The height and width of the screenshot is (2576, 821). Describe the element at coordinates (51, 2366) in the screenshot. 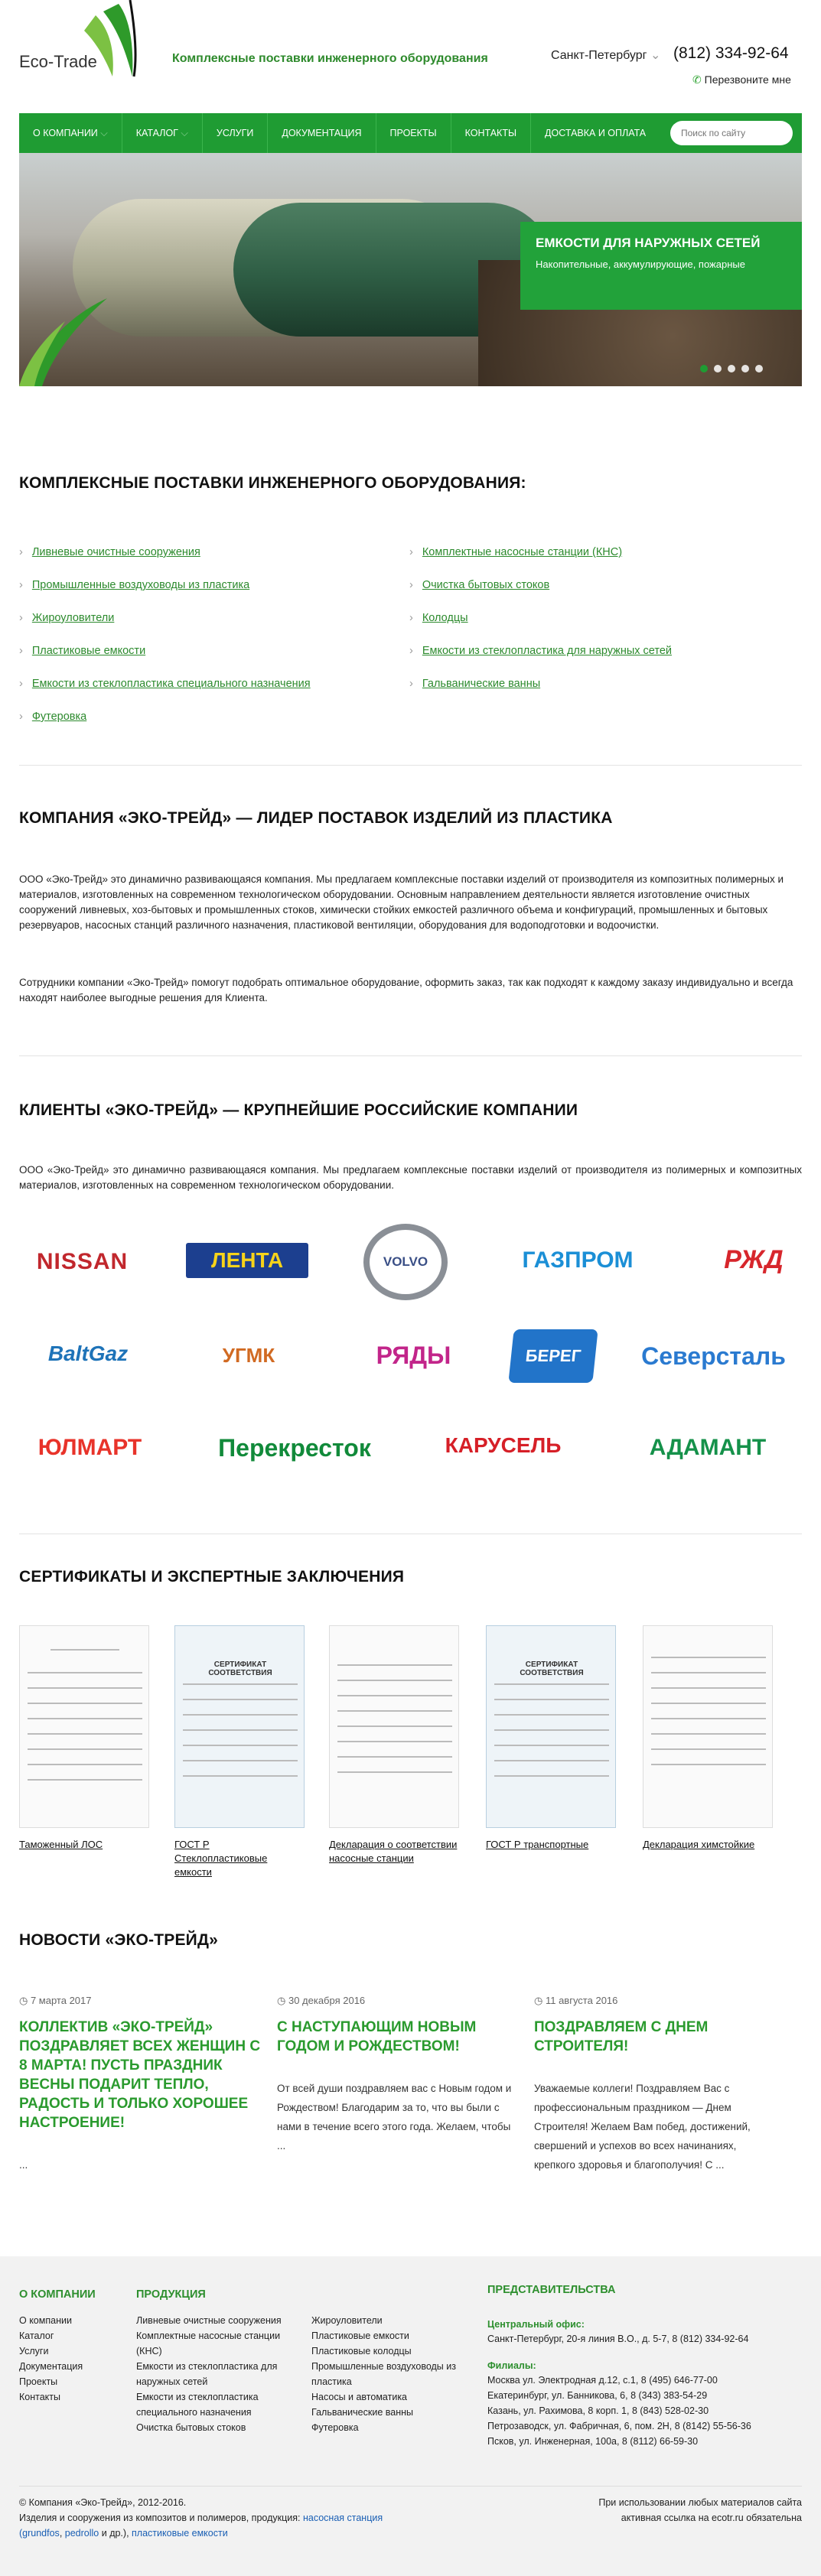

I see `footer-link: Документация` at that location.